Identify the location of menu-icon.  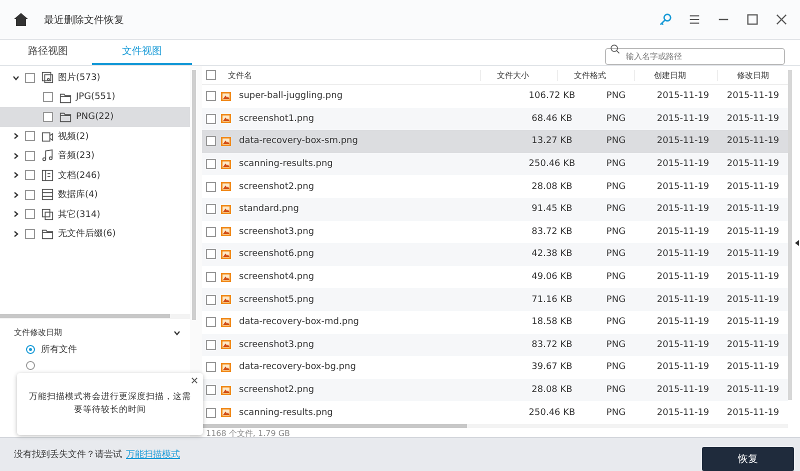
(694, 19).